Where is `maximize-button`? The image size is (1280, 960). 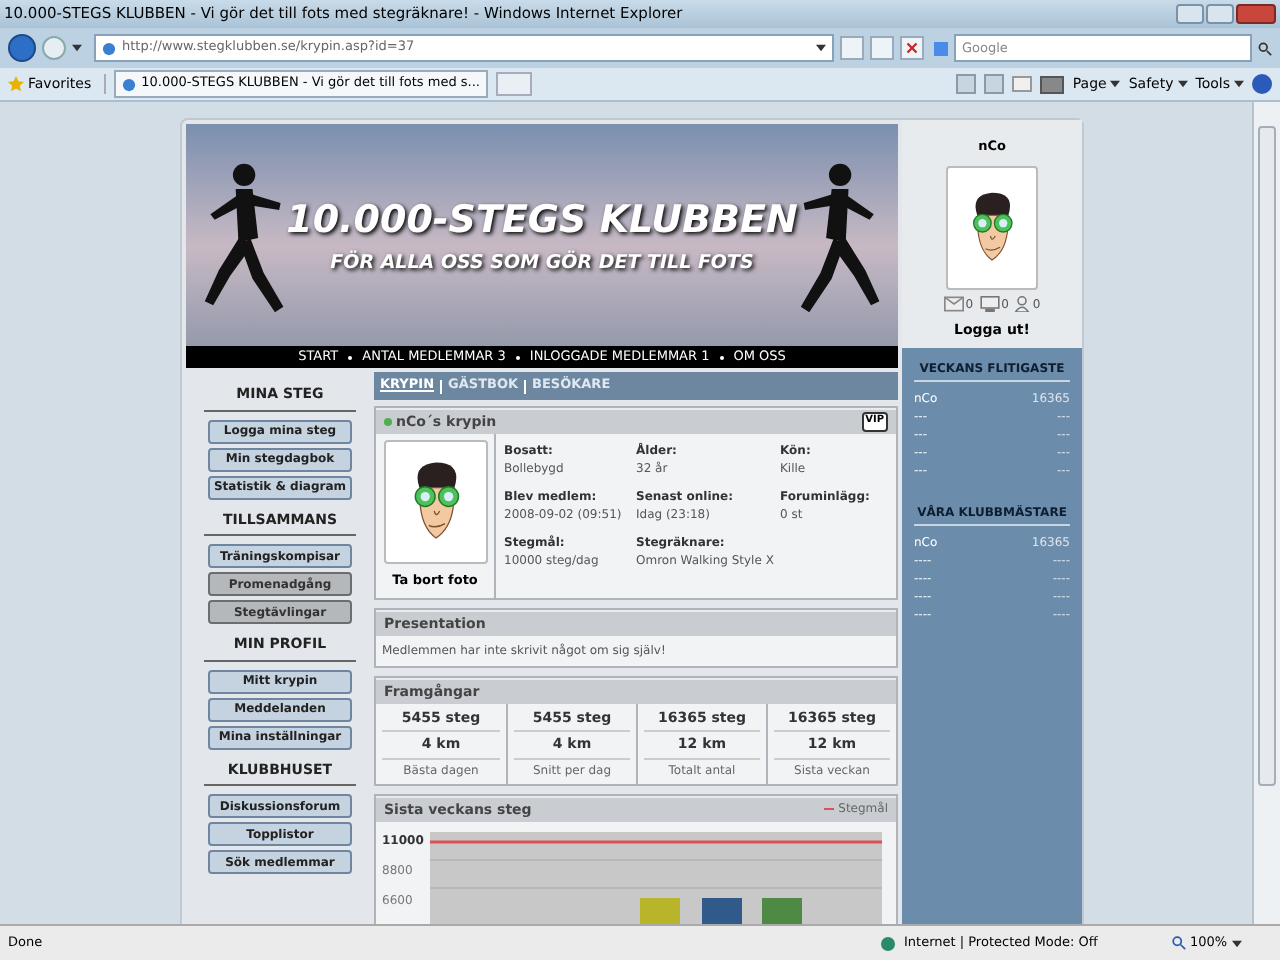 maximize-button is located at coordinates (1220, 14).